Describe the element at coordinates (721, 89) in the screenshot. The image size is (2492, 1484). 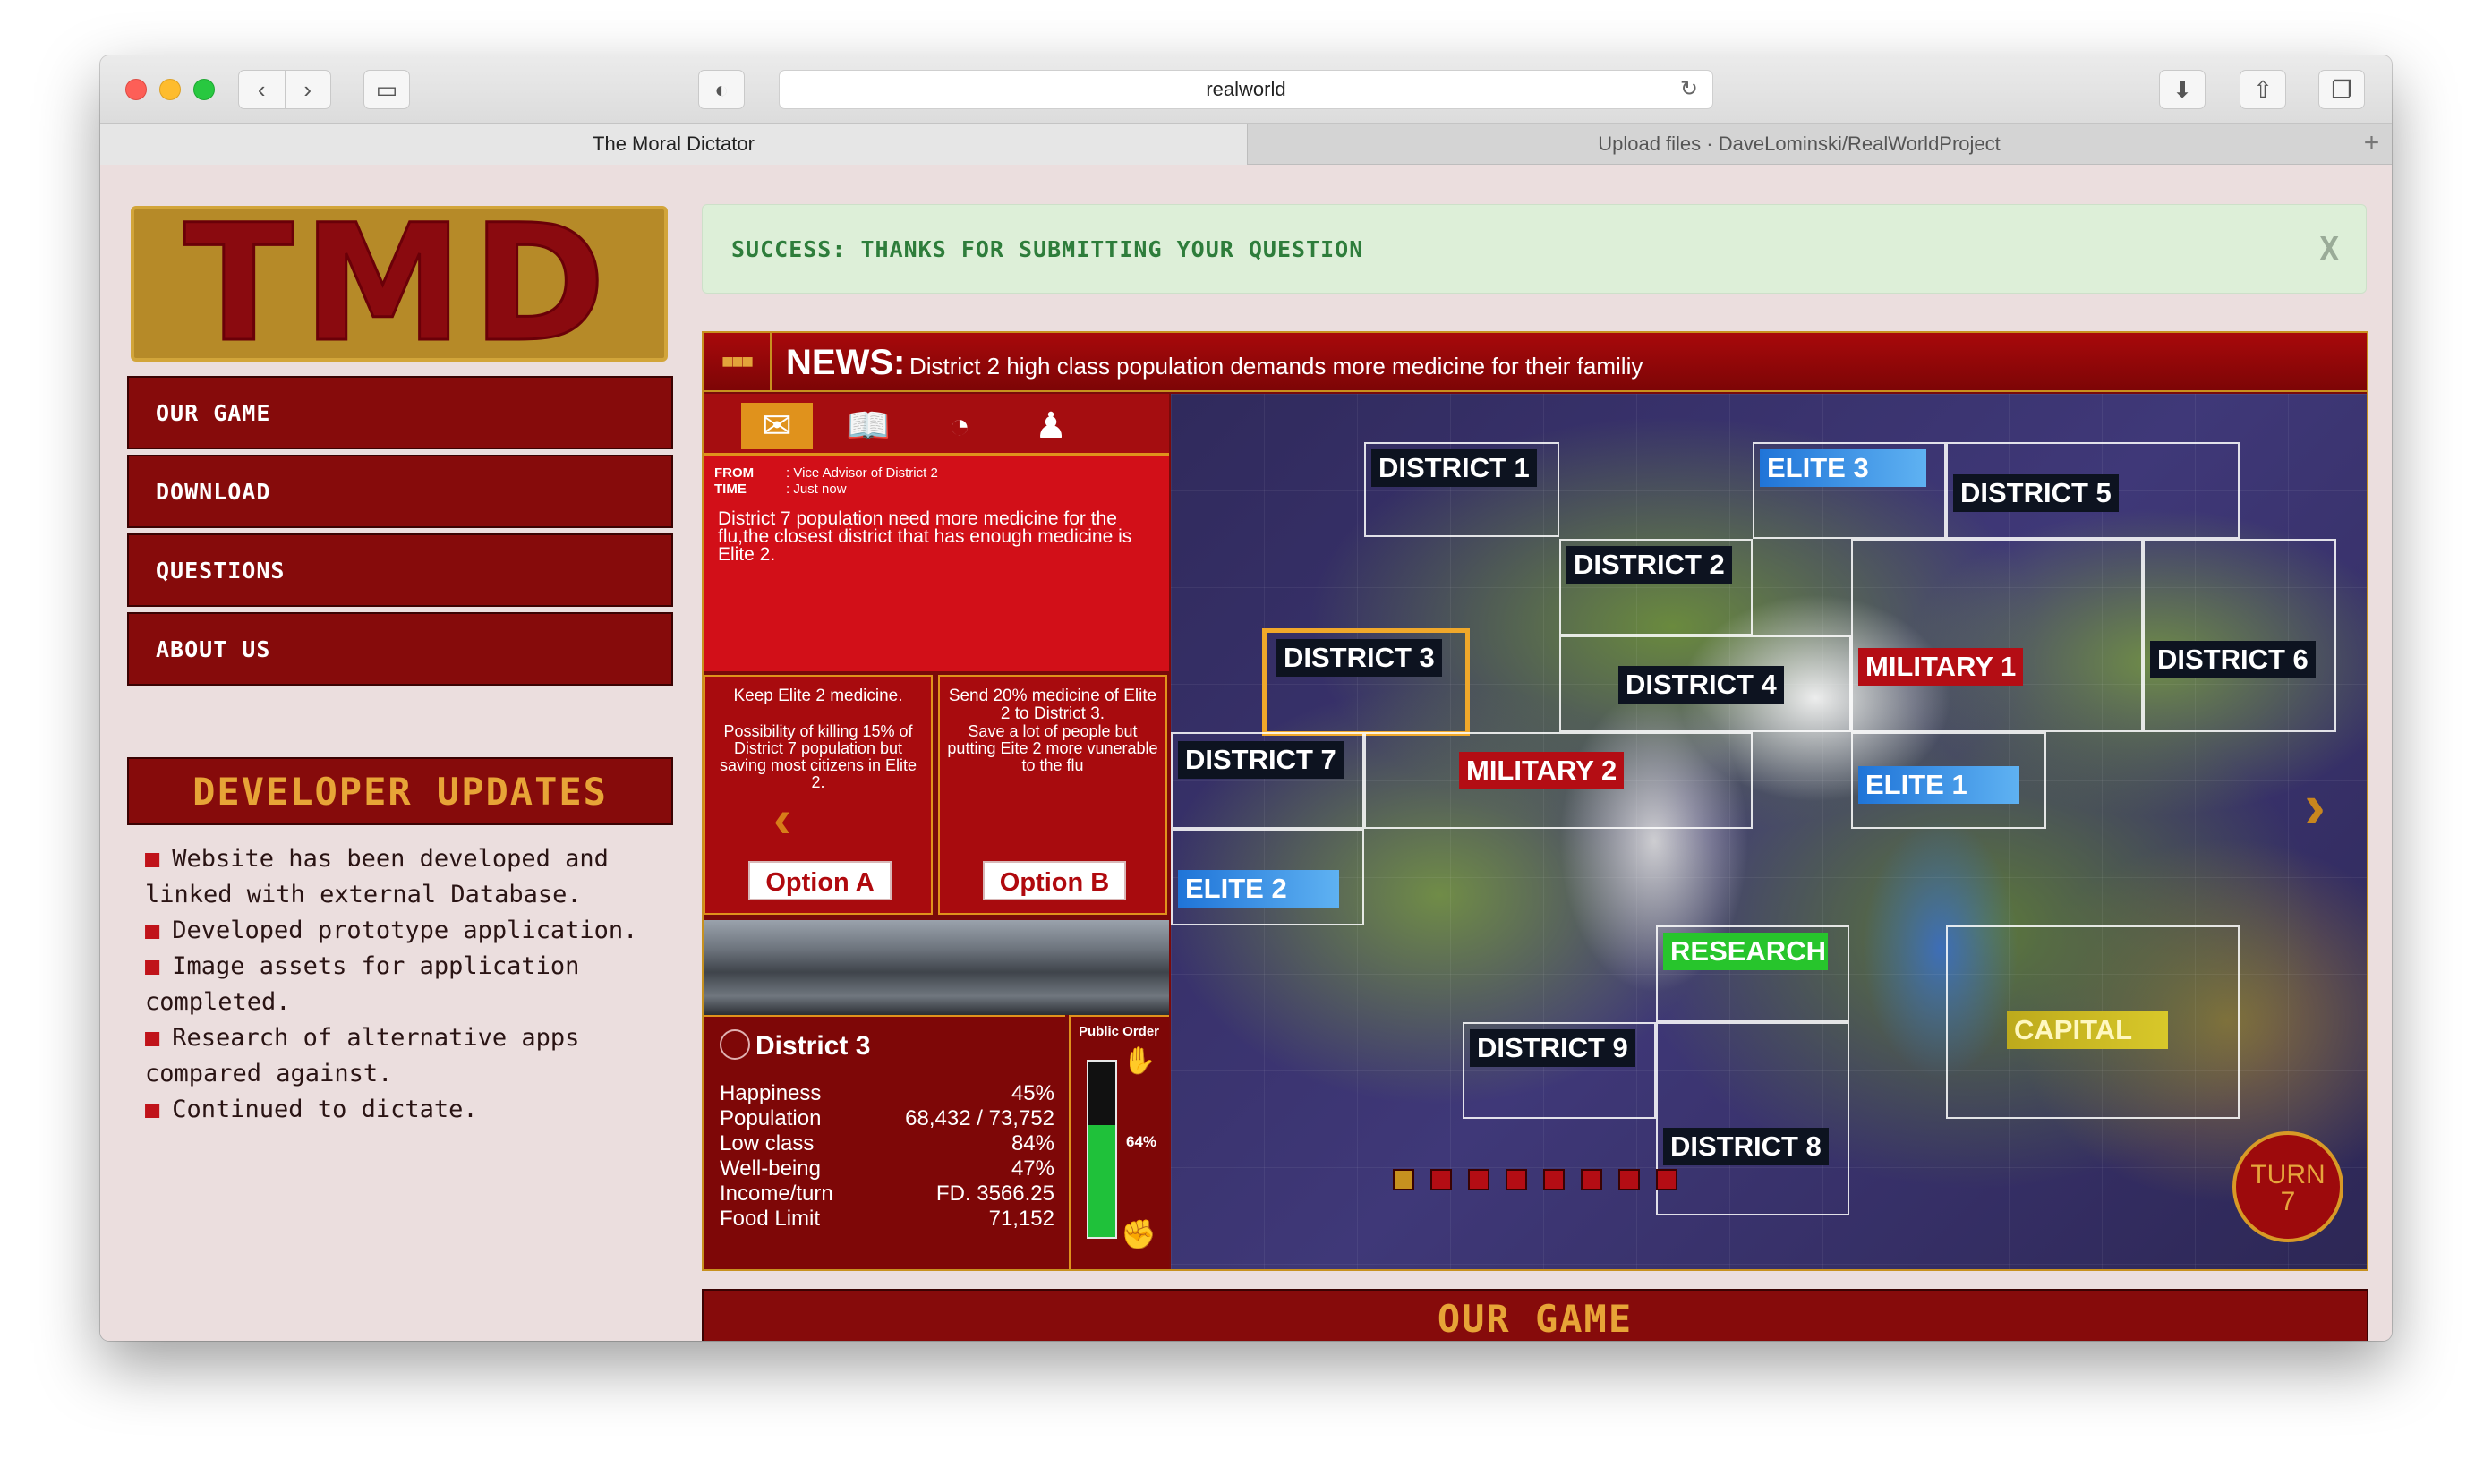
I see `privacy-shield-icon: ◐` at that location.